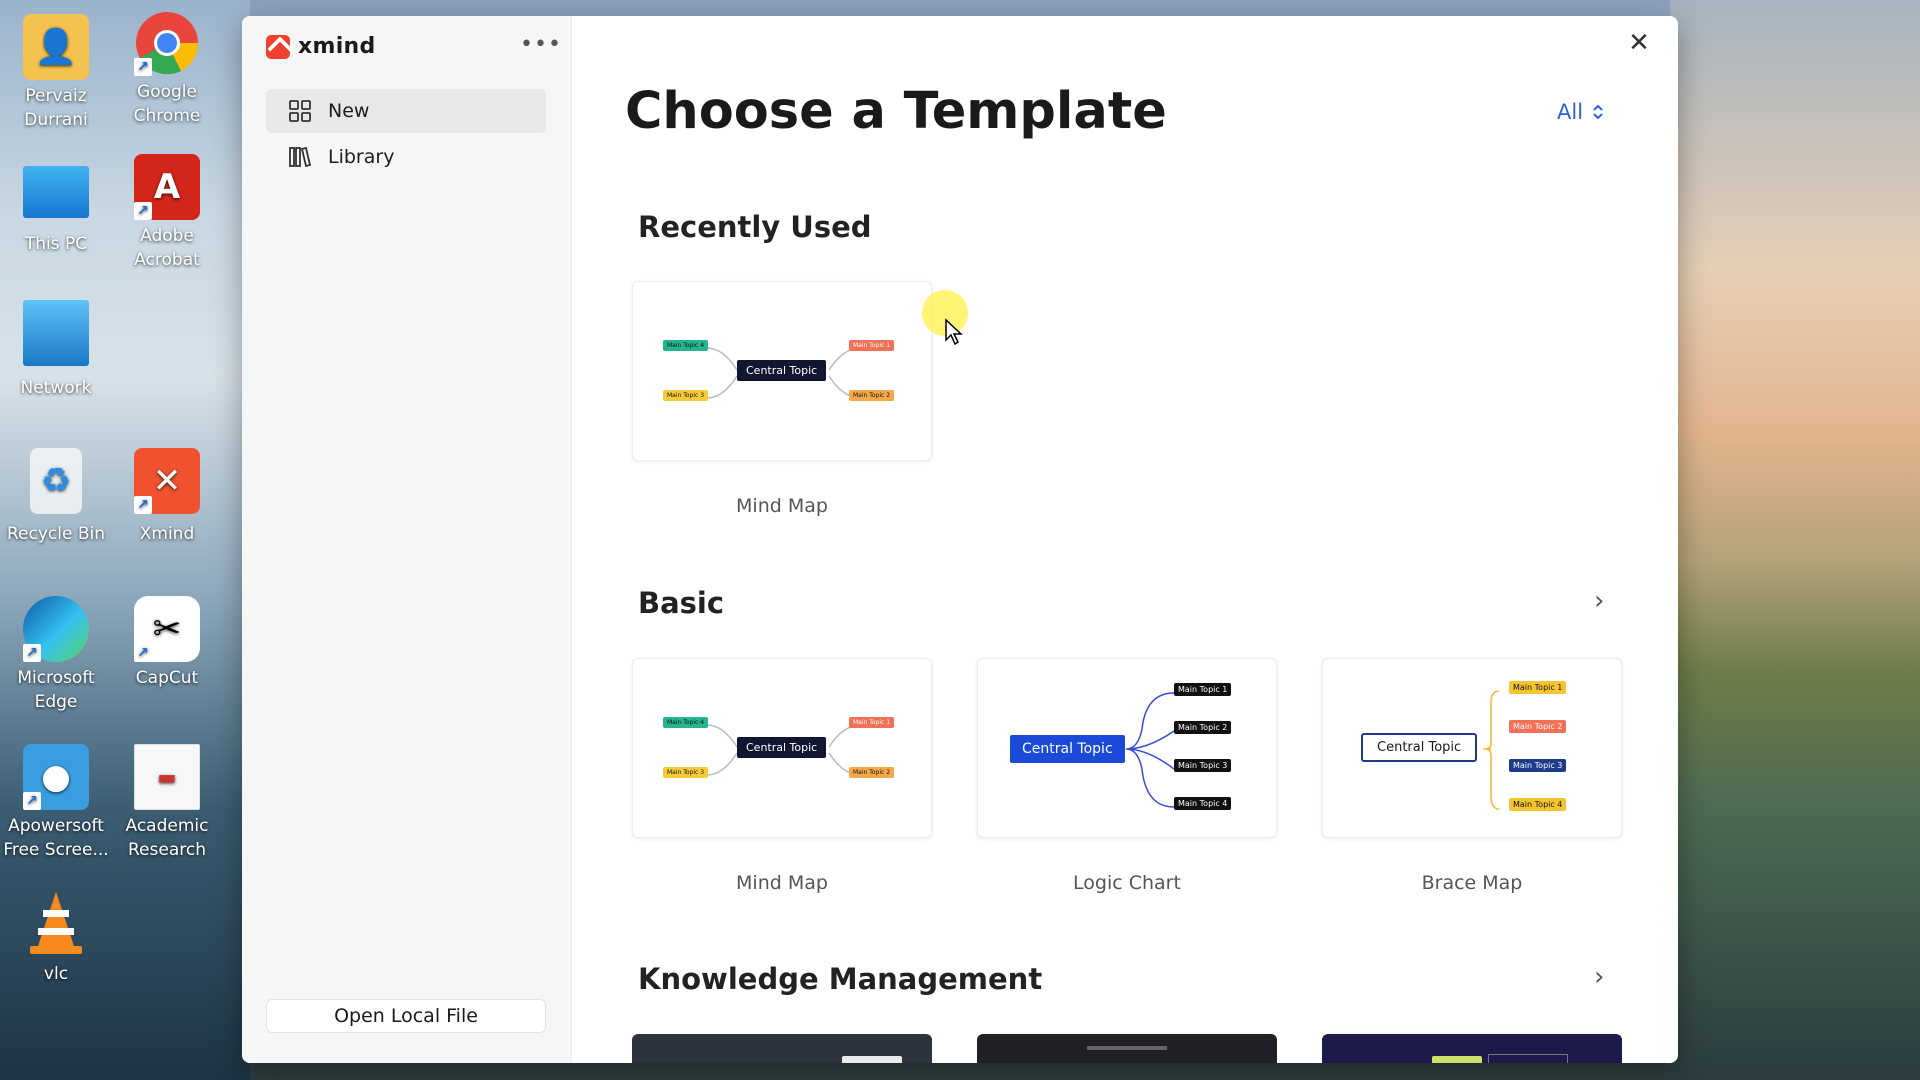 The height and width of the screenshot is (1080, 1920). What do you see at coordinates (167, 629) in the screenshot?
I see `capcut-icon: ✂ ↗` at bounding box center [167, 629].